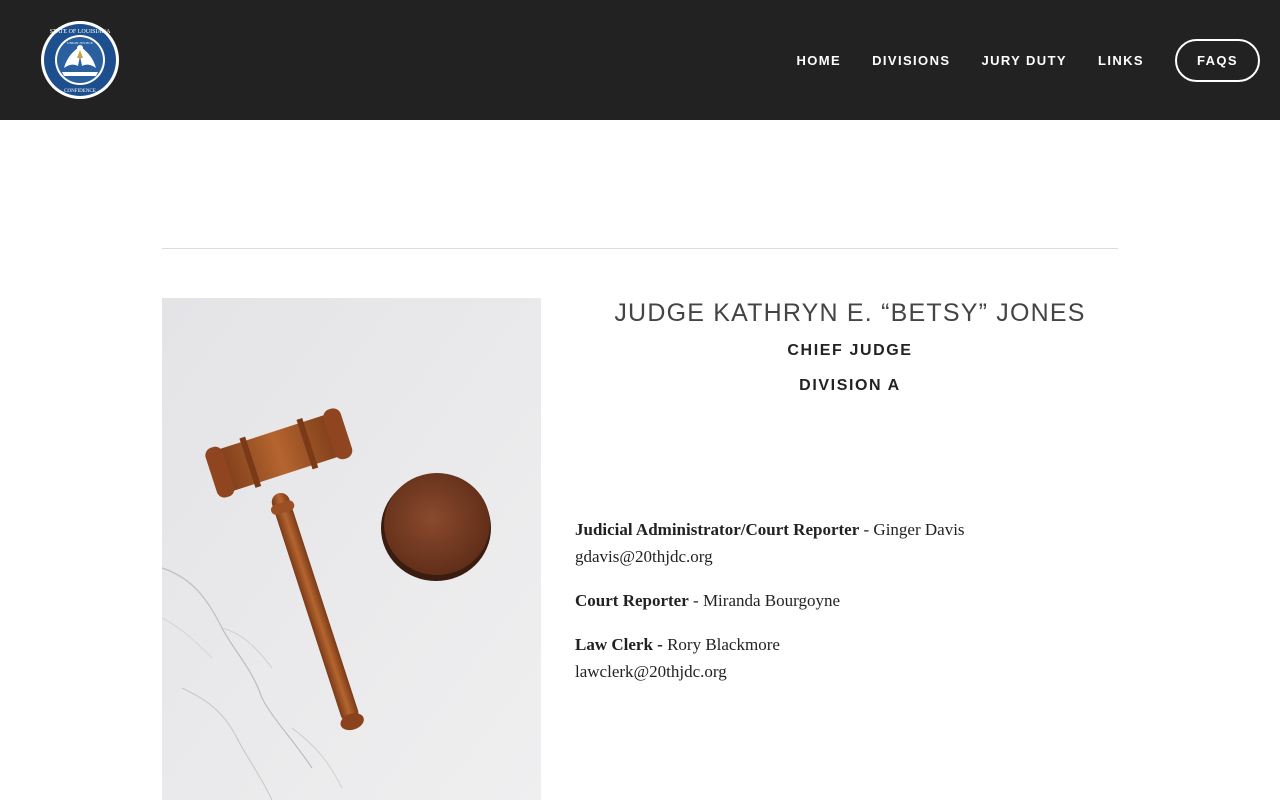  I want to click on staff-email: gdavis@20thjdc.org, so click(644, 556).